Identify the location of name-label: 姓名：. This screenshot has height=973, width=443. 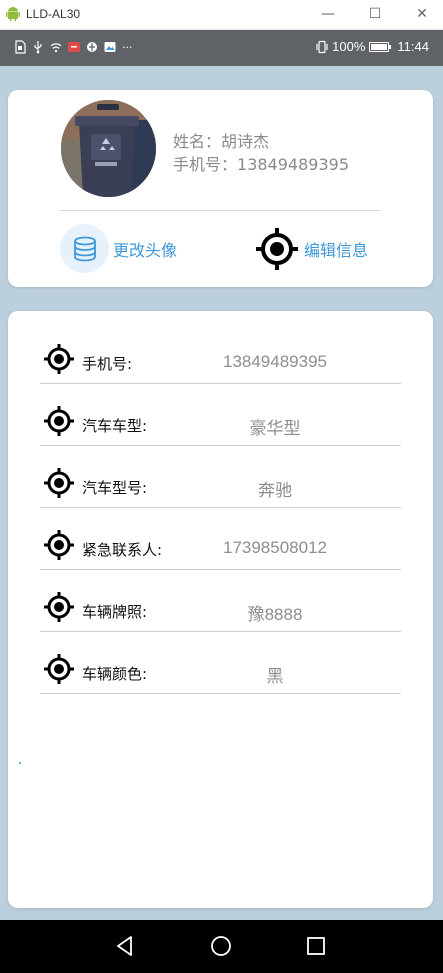
(197, 141).